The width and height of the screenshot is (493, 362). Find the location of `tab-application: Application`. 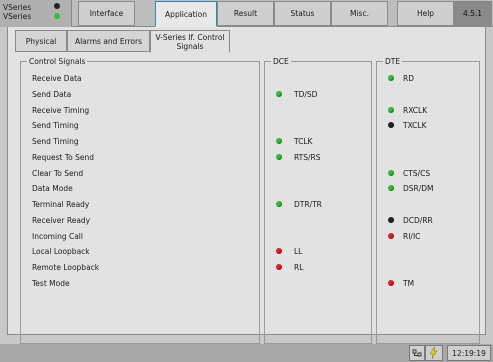

tab-application: Application is located at coordinates (186, 14).